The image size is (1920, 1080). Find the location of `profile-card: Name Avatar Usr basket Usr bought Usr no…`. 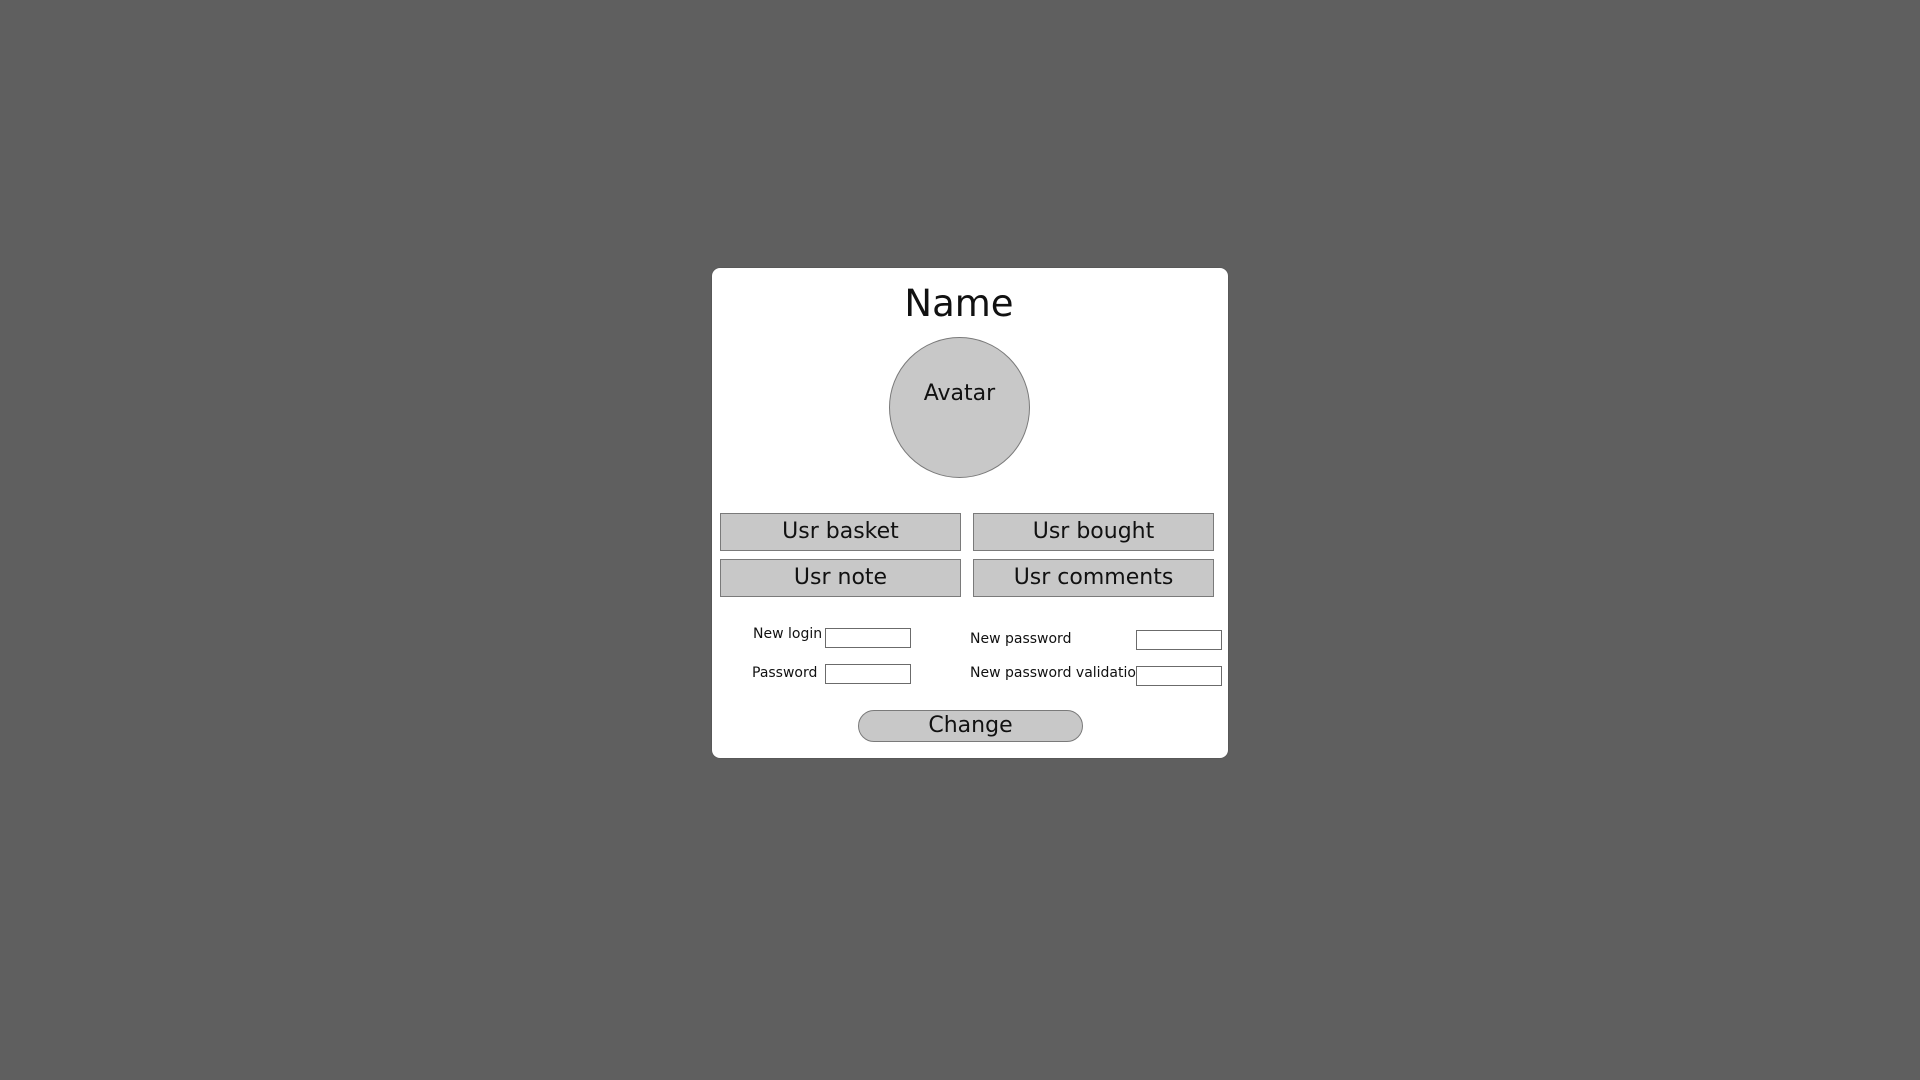

profile-card: Name Avatar Usr basket Usr bought Usr no… is located at coordinates (970, 513).